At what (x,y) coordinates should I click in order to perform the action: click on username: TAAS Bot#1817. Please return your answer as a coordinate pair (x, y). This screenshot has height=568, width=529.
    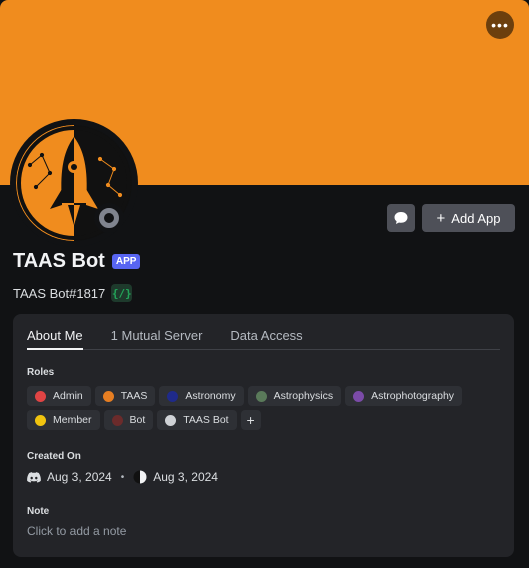
    Looking at the image, I should click on (59, 293).